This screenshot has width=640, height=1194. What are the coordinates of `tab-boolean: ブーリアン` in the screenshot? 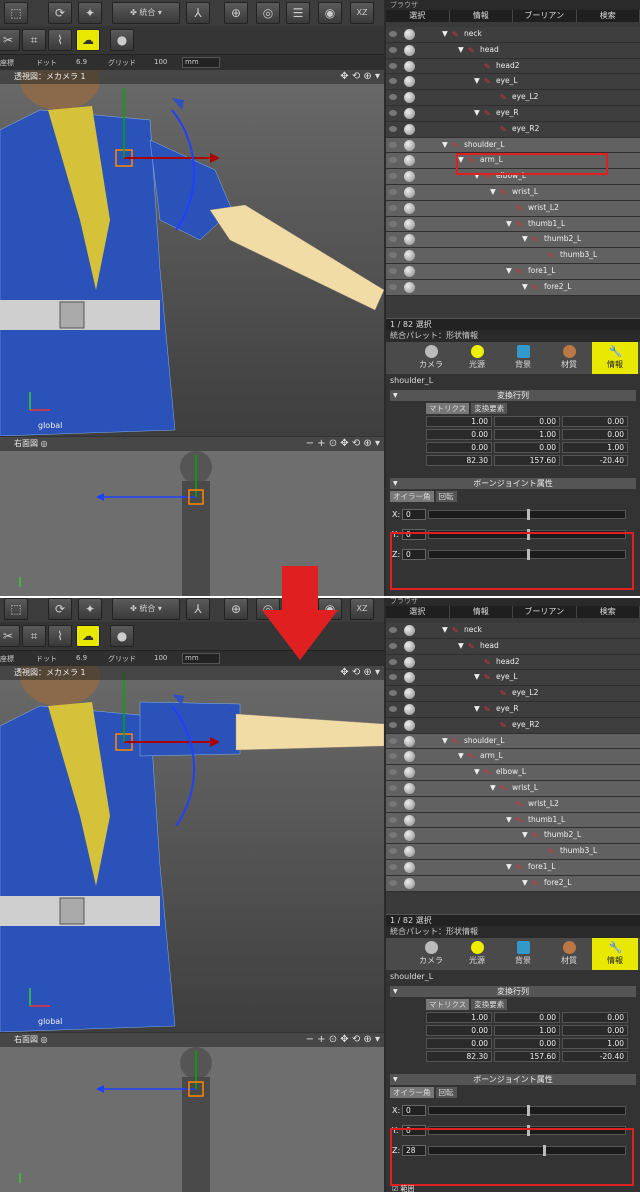 It's located at (545, 16).